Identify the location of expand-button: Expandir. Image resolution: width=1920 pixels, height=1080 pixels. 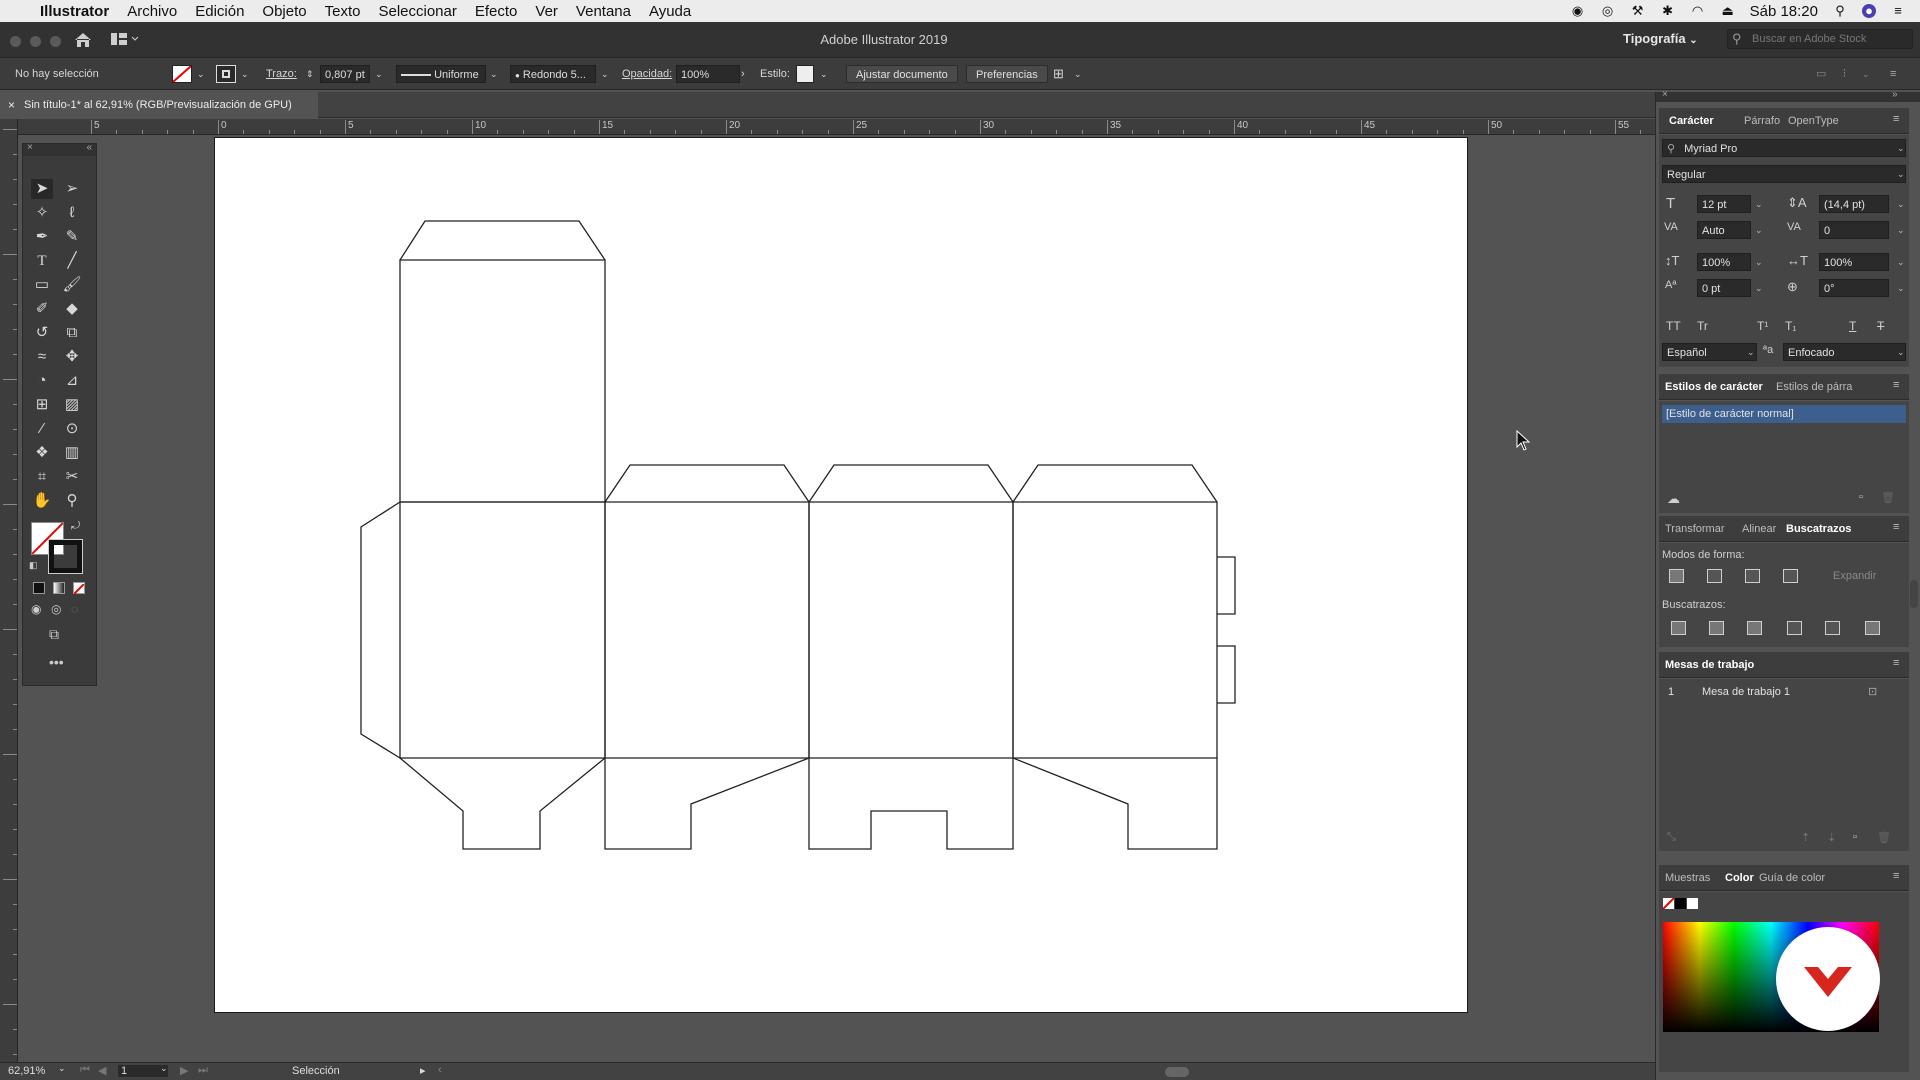
(1854, 576).